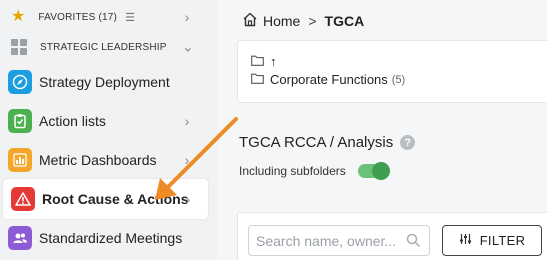  Describe the element at coordinates (502, 240) in the screenshot. I see `filter-label: FILTER` at that location.